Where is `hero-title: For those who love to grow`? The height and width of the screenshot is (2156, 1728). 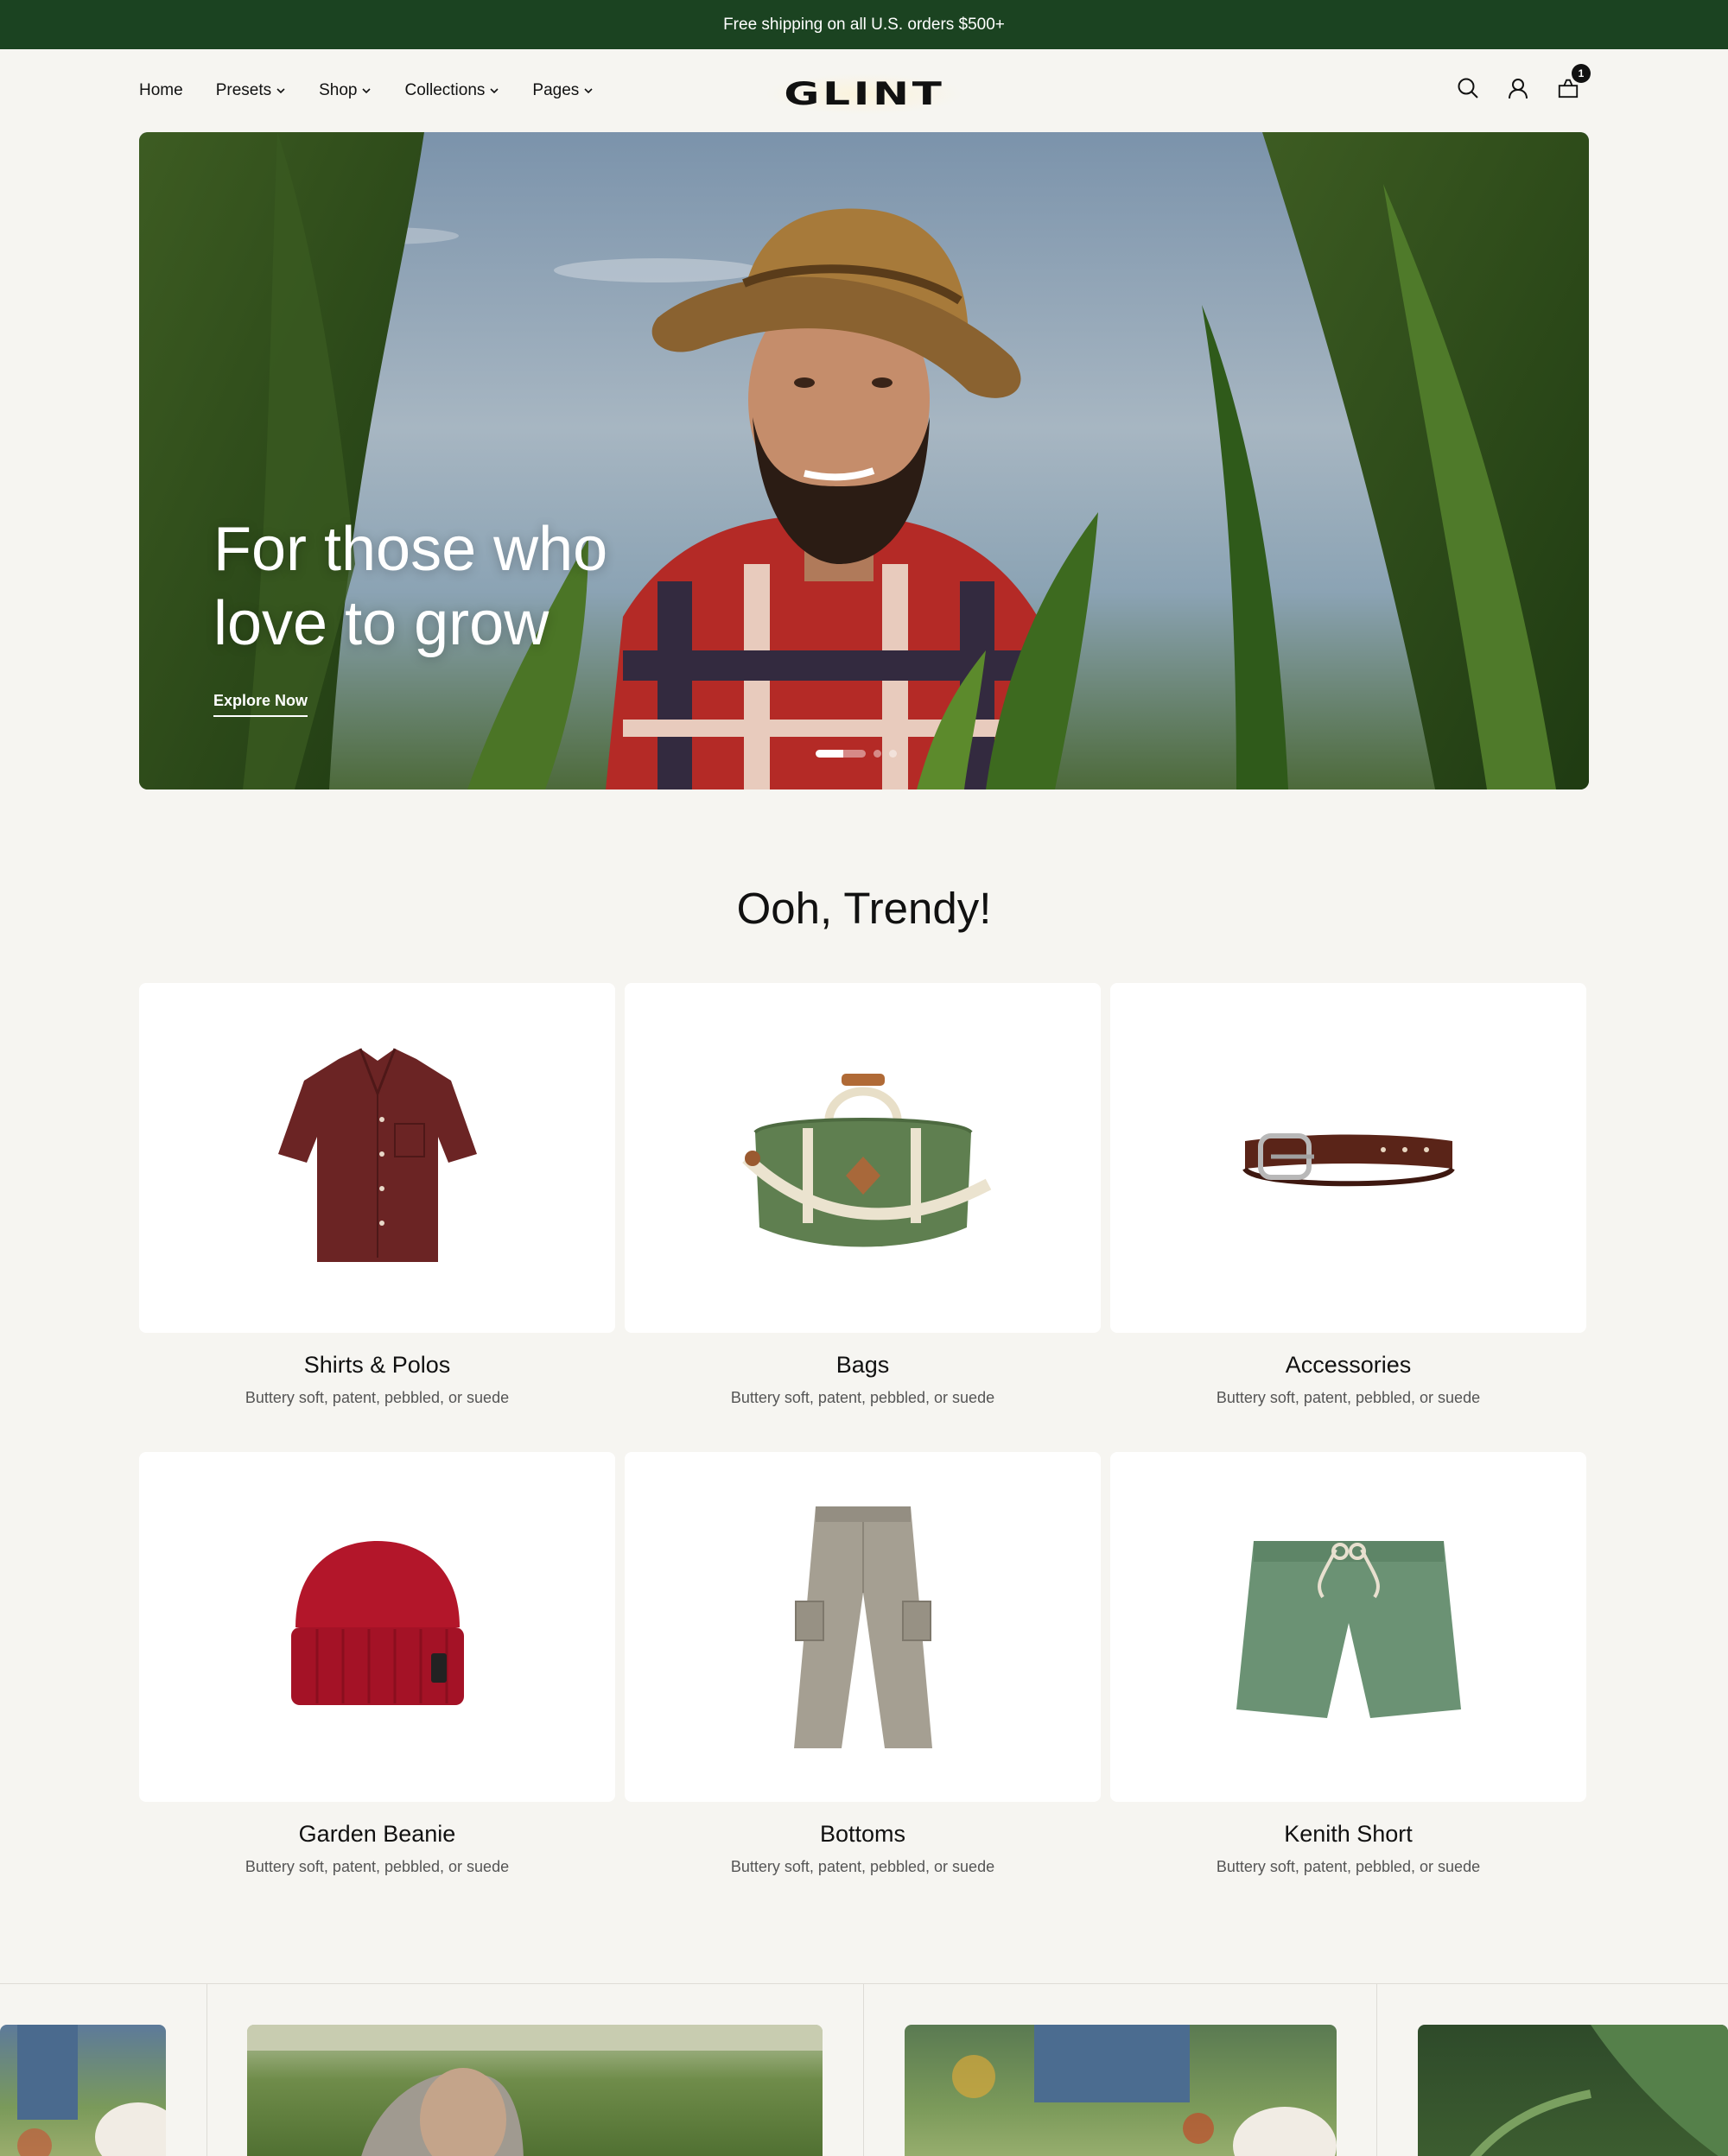 hero-title: For those who love to grow is located at coordinates (410, 586).